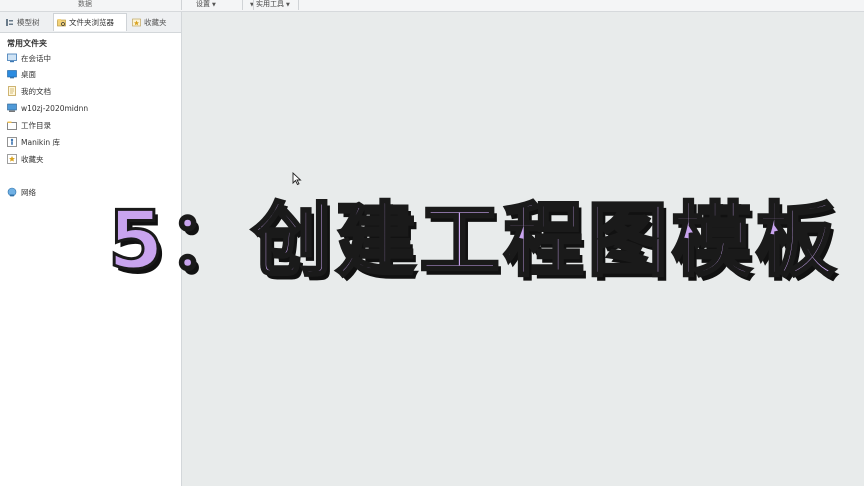 The height and width of the screenshot is (486, 864). What do you see at coordinates (29, 91) in the screenshot?
I see `folder-item-my-documents: 我的文档` at bounding box center [29, 91].